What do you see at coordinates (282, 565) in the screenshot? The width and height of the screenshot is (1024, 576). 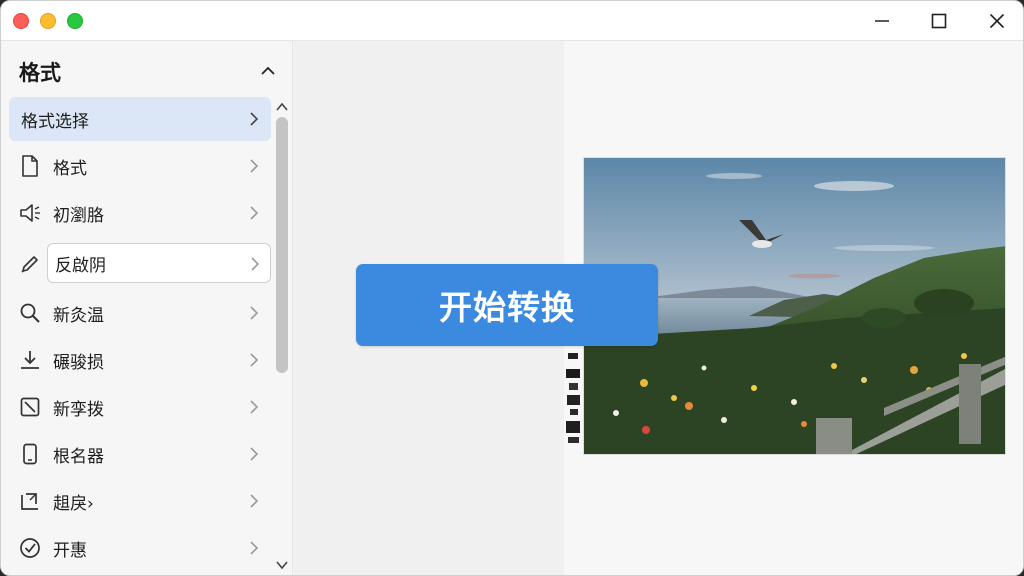 I see `scroll-down-icon` at bounding box center [282, 565].